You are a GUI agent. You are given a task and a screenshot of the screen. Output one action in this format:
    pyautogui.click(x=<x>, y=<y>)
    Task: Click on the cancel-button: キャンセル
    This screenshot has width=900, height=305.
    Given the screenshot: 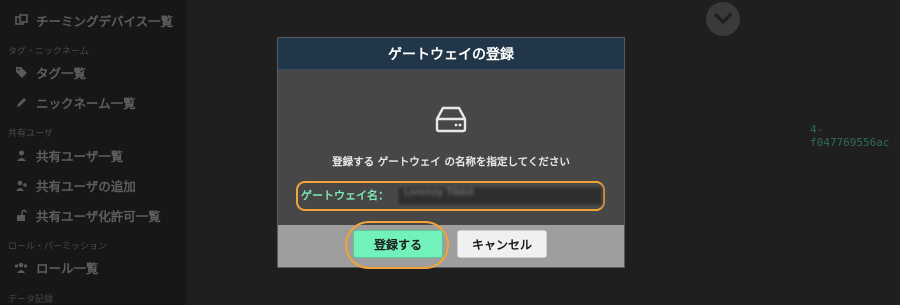 What is the action you would take?
    pyautogui.click(x=502, y=244)
    